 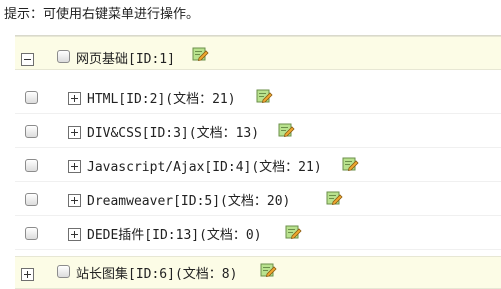 I want to click on category-label: 站长图集[ID:6](文档：8), so click(x=156, y=275).